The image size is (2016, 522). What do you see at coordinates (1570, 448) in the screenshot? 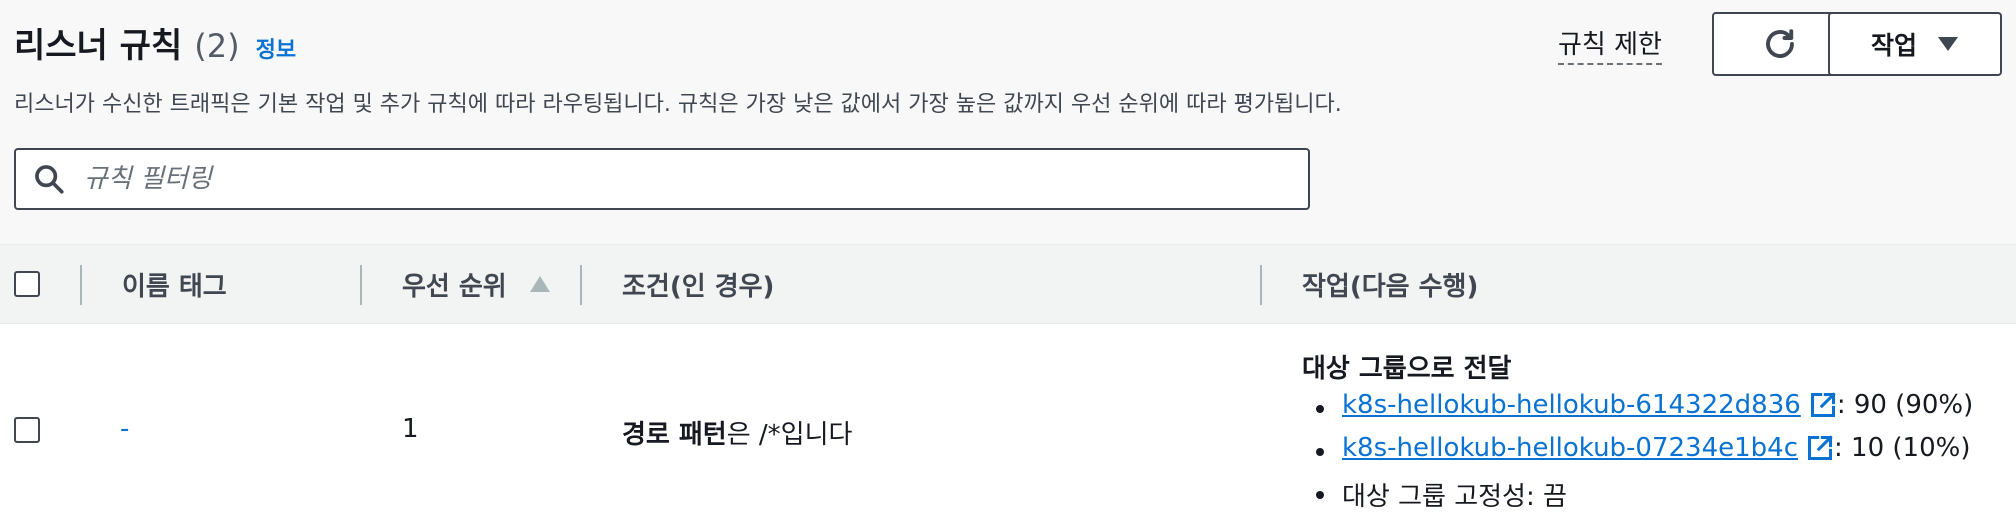
I see `target-group-link: k8s-hellokub-hellokub-07234e1b4c` at bounding box center [1570, 448].